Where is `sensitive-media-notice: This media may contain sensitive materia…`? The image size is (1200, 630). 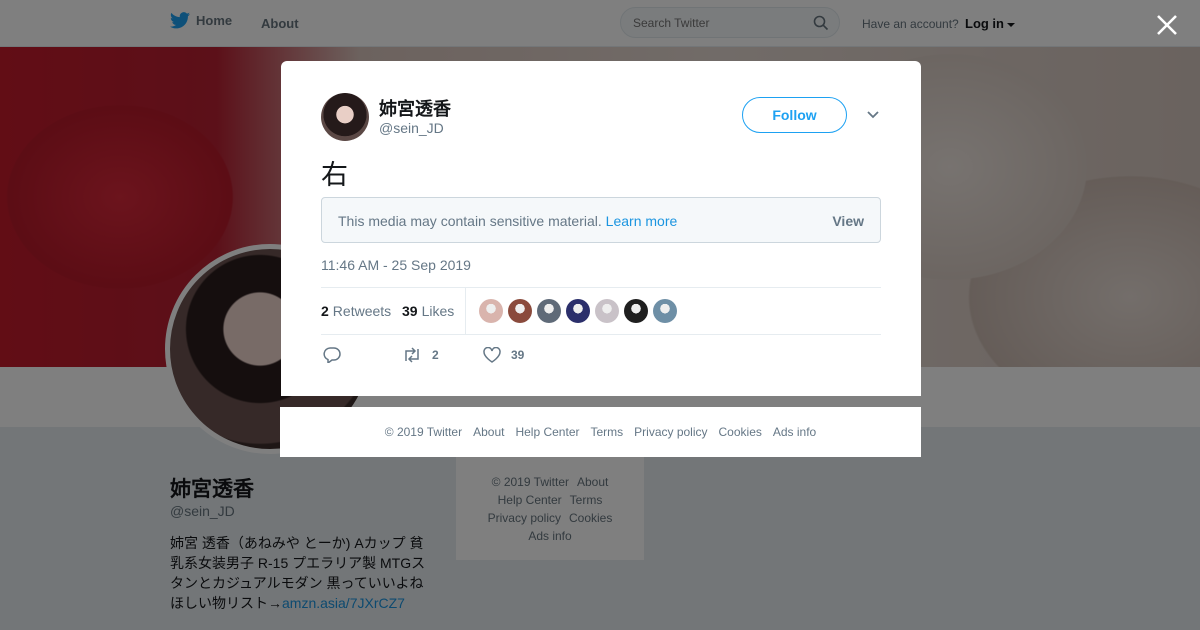
sensitive-media-notice: This media may contain sensitive materia… is located at coordinates (601, 220).